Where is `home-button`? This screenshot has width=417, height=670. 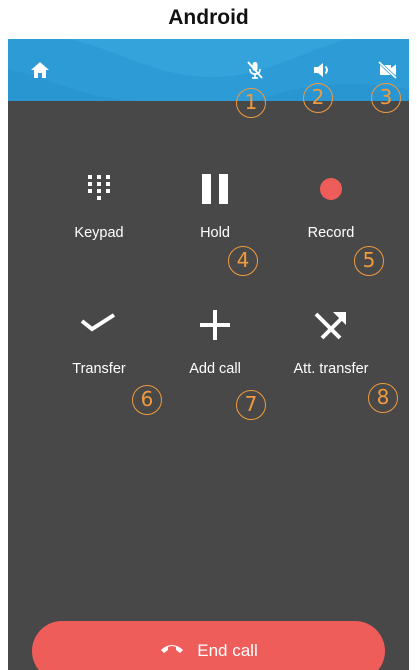
home-button is located at coordinates (40, 70).